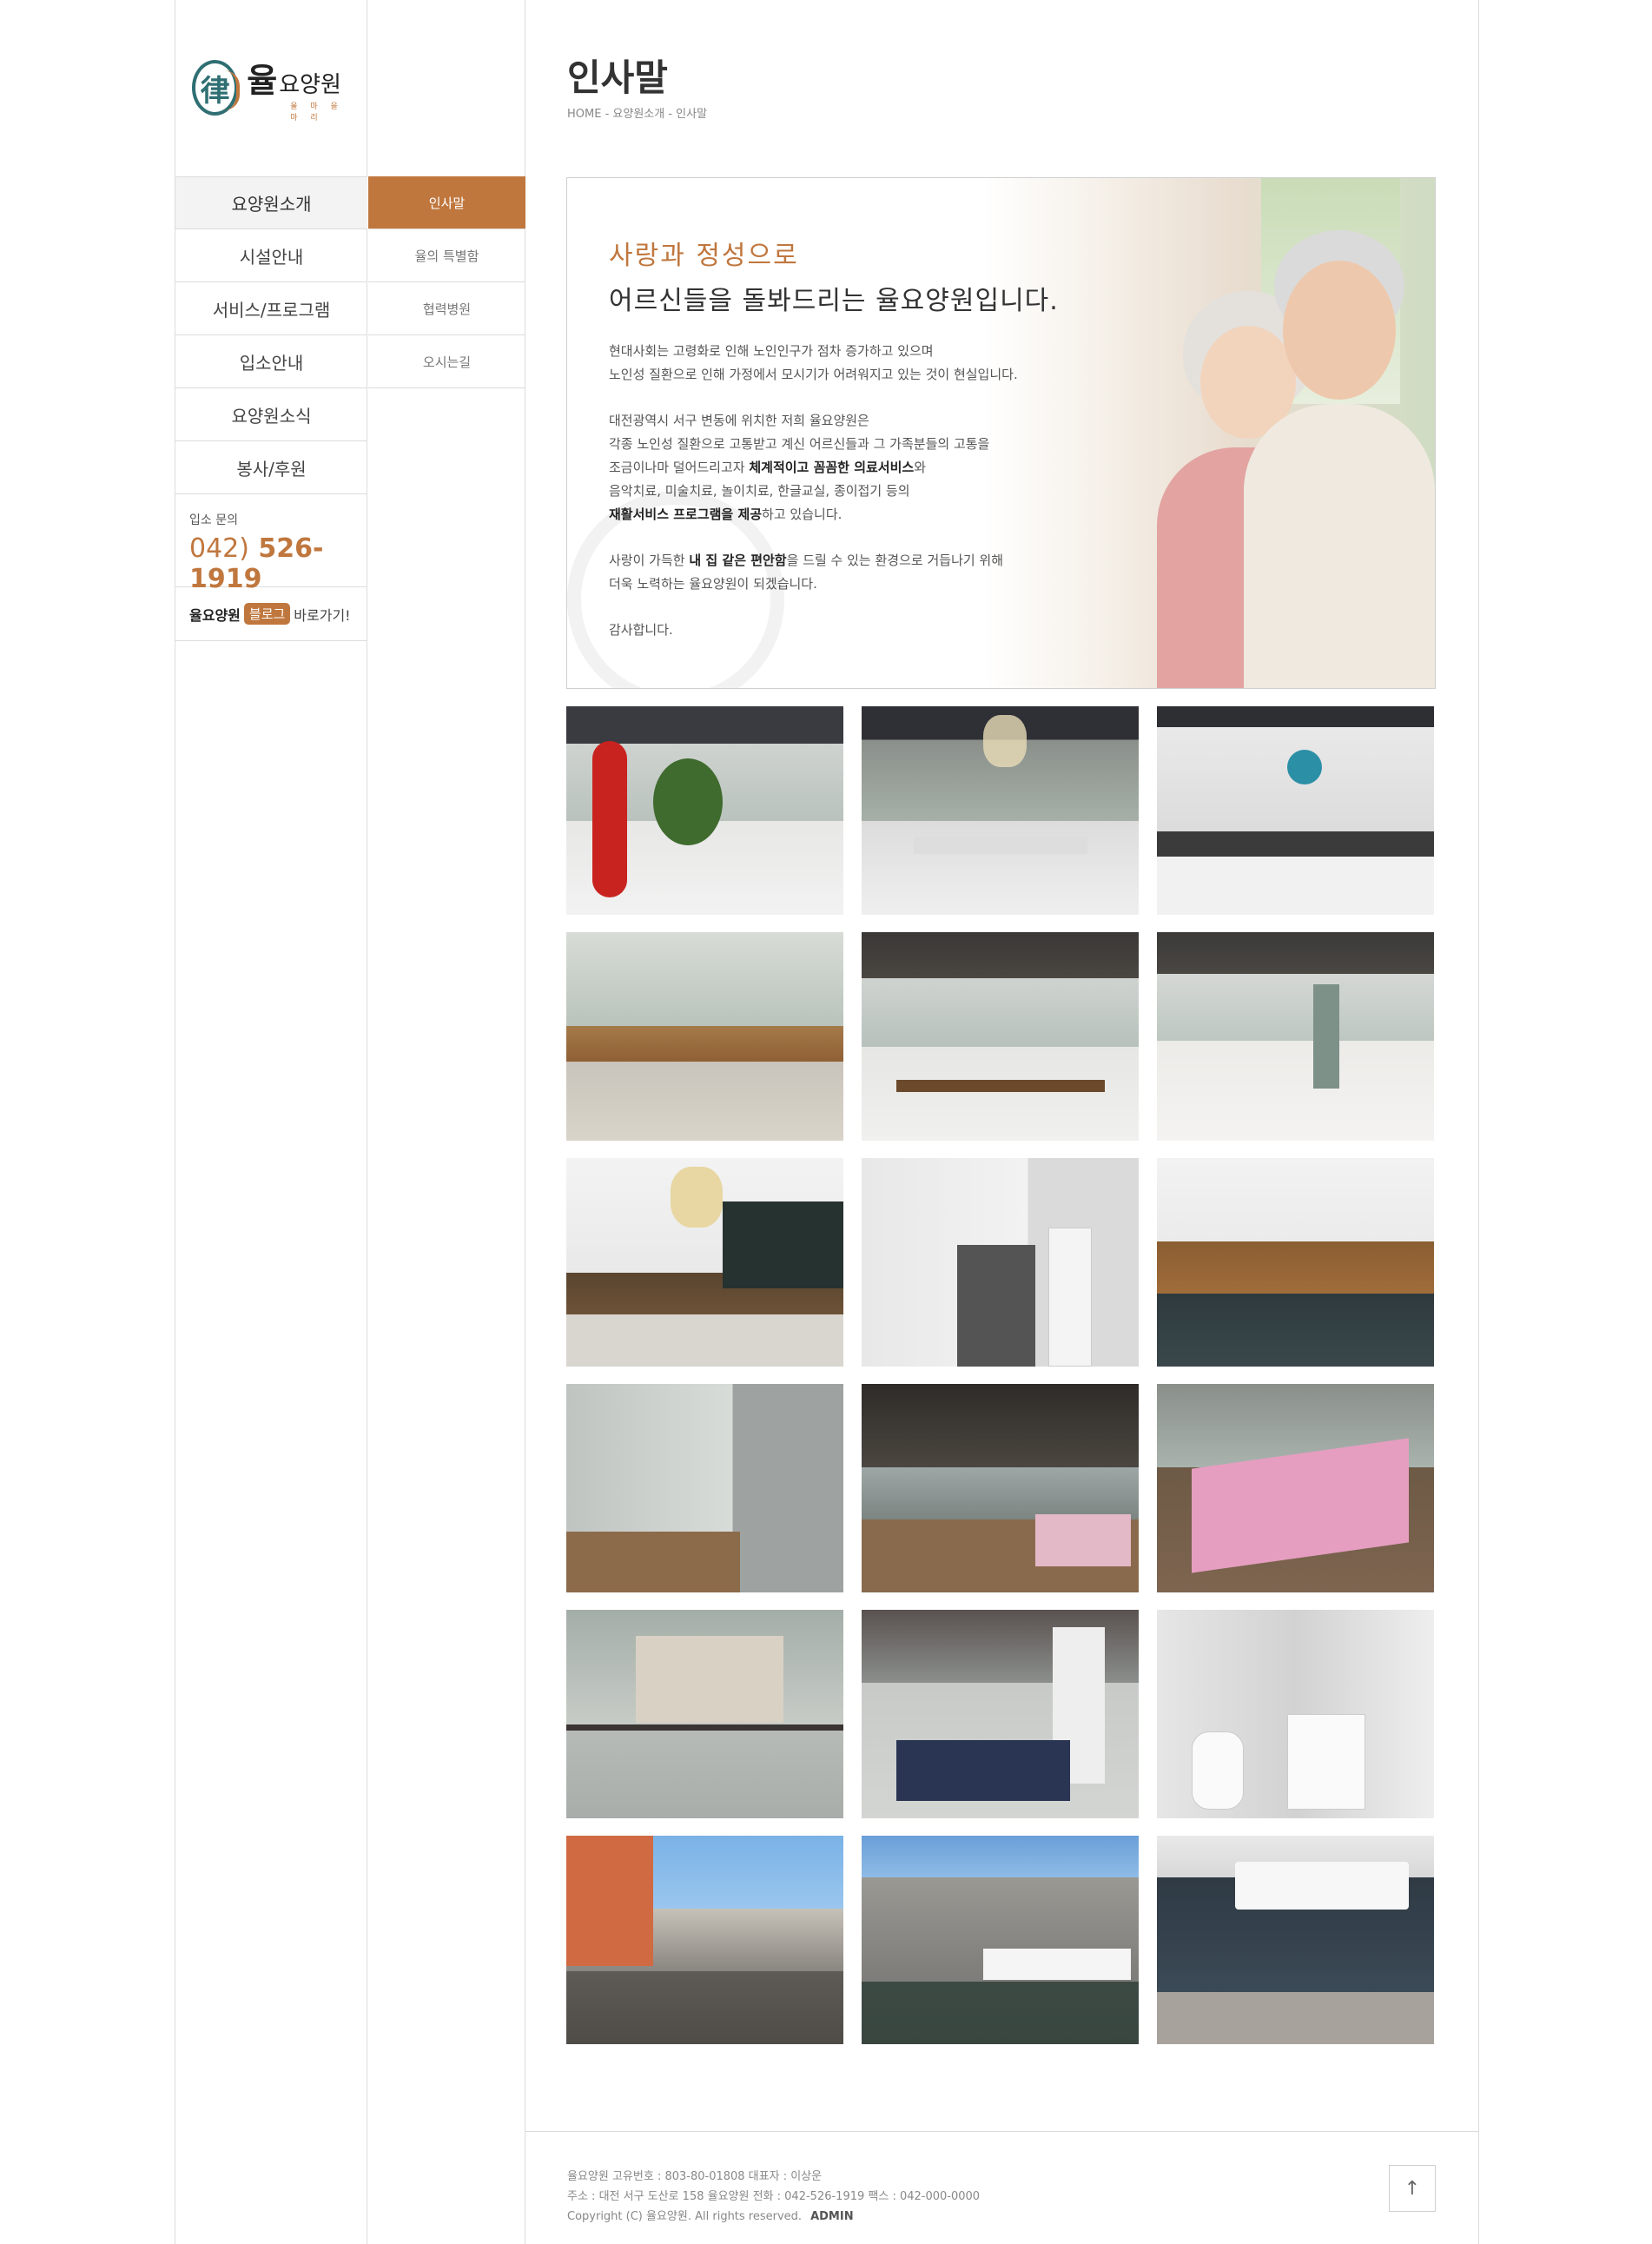  What do you see at coordinates (267, 614) in the screenshot?
I see `blog-badge: 블로그` at bounding box center [267, 614].